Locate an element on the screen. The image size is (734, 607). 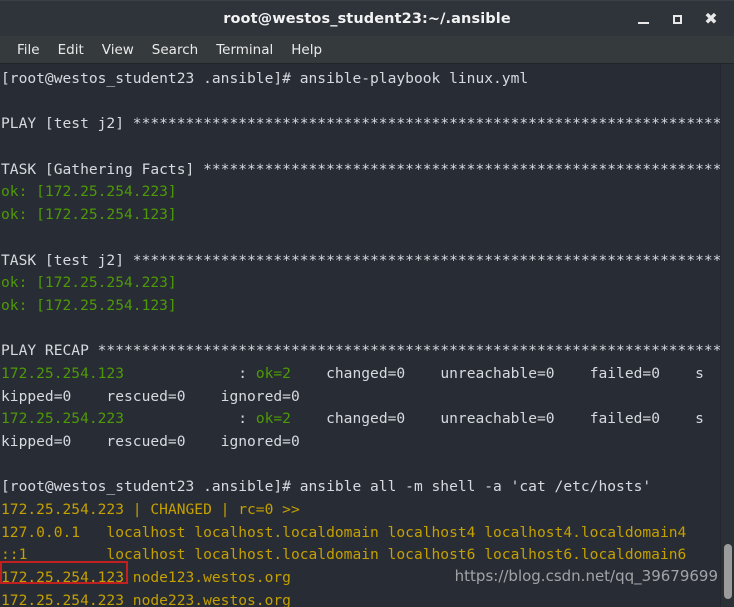
maximize-button is located at coordinates (677, 19).